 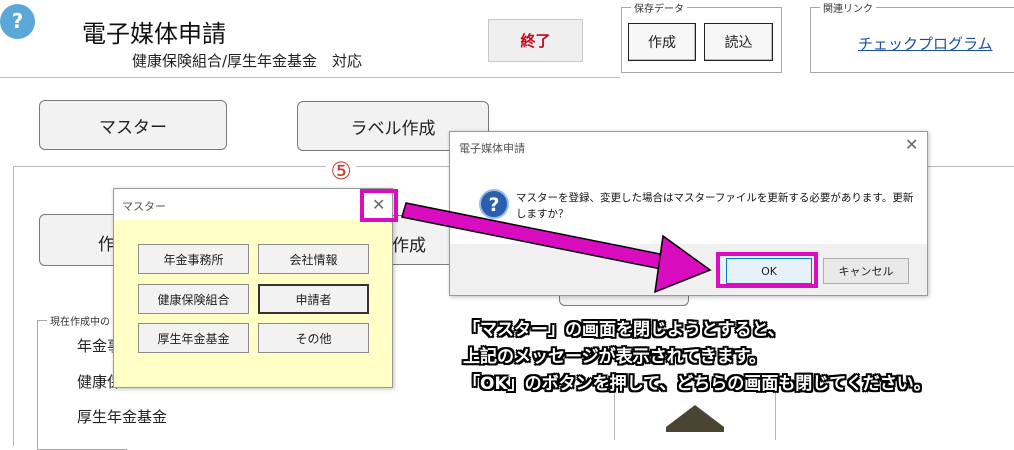 What do you see at coordinates (624, 330) in the screenshot?
I see `instruction-line-1: 「マスター」の画面を閉じようとすると、` at bounding box center [624, 330].